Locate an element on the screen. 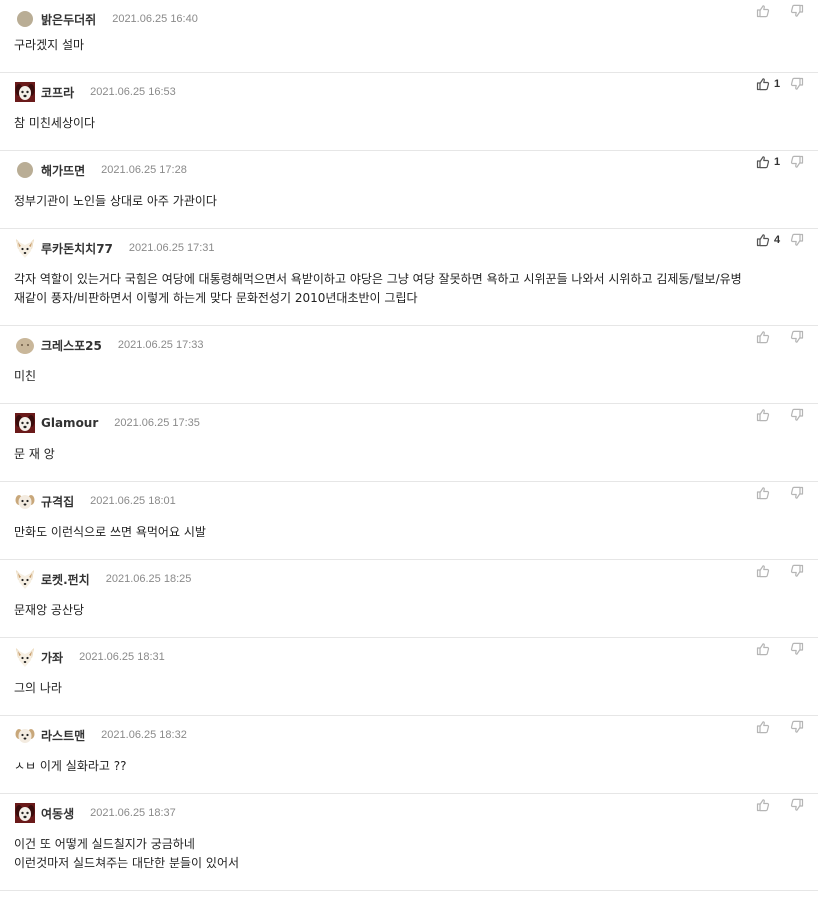  comment-nickname: 루카돈치치77 is located at coordinates (77, 248).